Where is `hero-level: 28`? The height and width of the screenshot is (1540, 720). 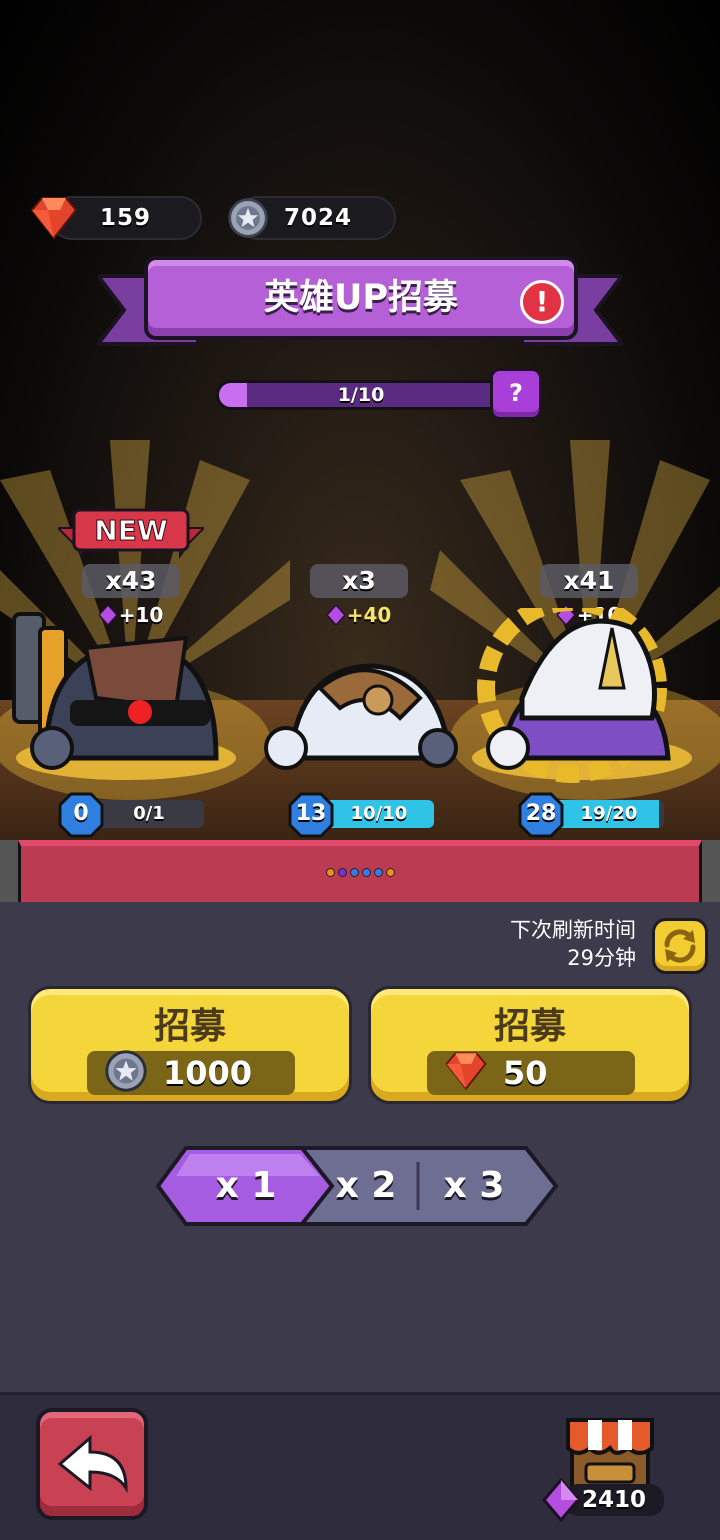 hero-level: 28 is located at coordinates (541, 813).